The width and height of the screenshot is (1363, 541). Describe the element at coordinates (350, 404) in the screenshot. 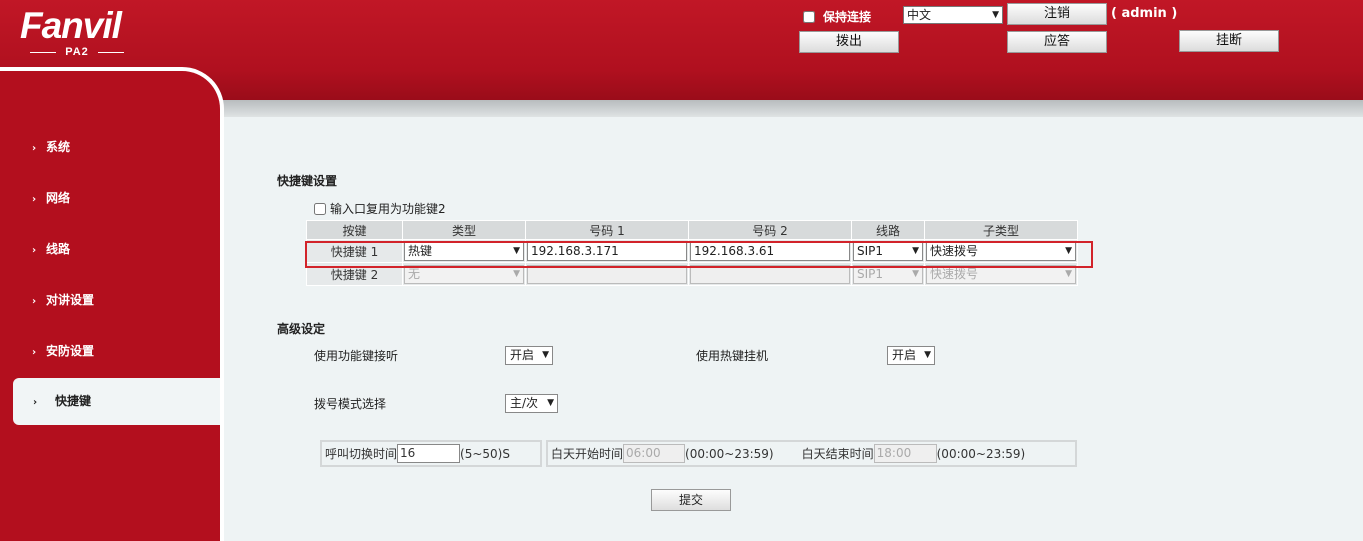

I see `dial-mode-label: 拨号模式选择` at that location.